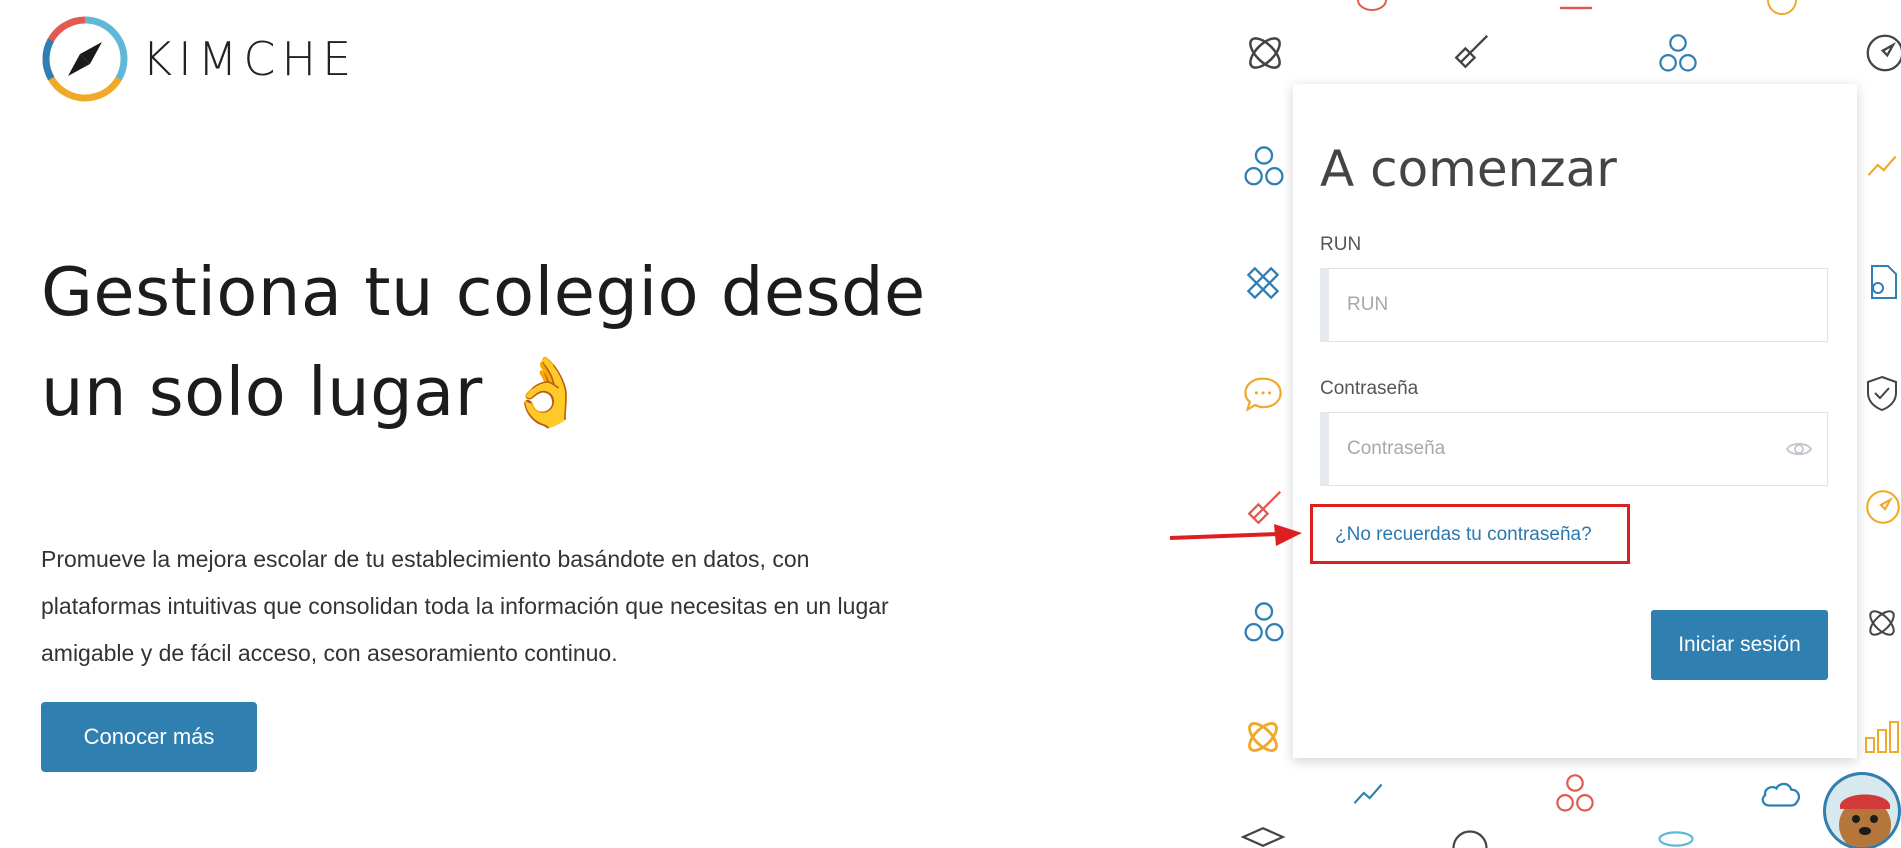 The height and width of the screenshot is (848, 1901). Describe the element at coordinates (1578, 449) in the screenshot. I see `password-input` at that location.